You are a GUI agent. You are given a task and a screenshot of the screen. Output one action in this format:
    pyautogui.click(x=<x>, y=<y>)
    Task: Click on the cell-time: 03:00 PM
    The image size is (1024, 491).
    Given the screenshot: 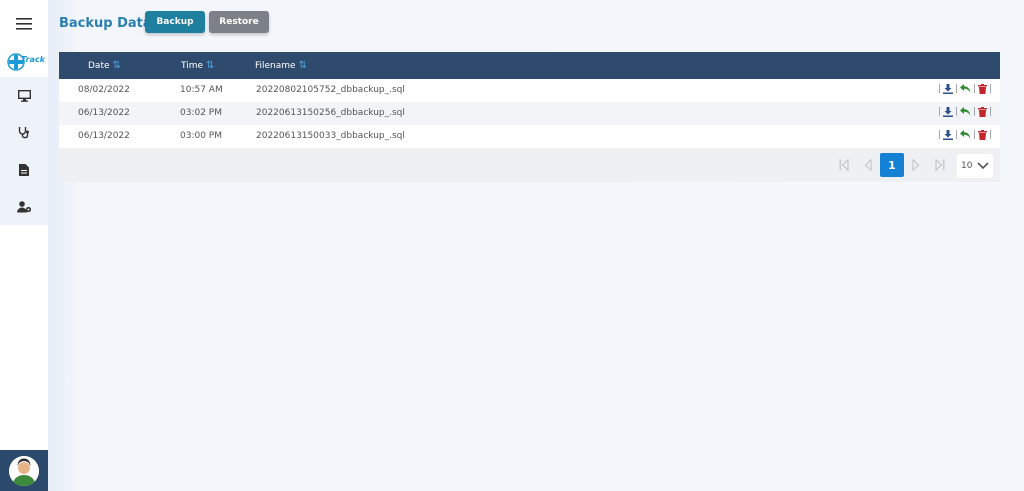 What is the action you would take?
    pyautogui.click(x=201, y=136)
    